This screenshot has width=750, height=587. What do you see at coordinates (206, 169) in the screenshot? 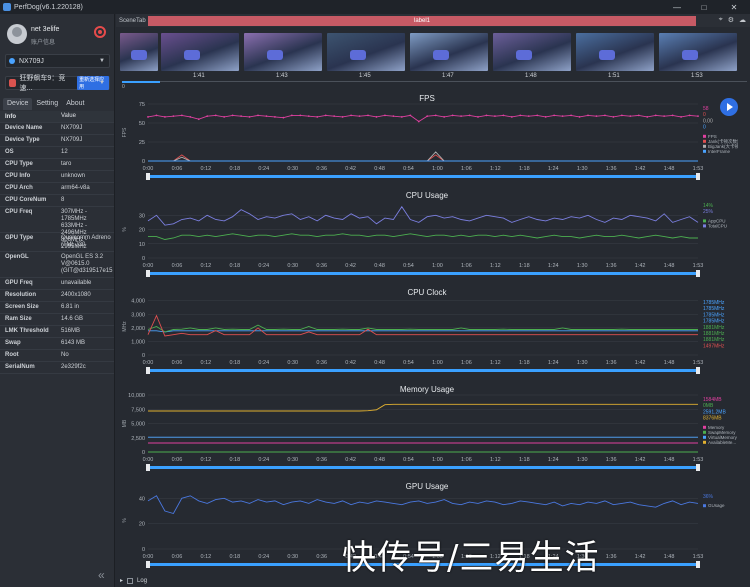
I see `x-tick-label: 0:12` at bounding box center [206, 169].